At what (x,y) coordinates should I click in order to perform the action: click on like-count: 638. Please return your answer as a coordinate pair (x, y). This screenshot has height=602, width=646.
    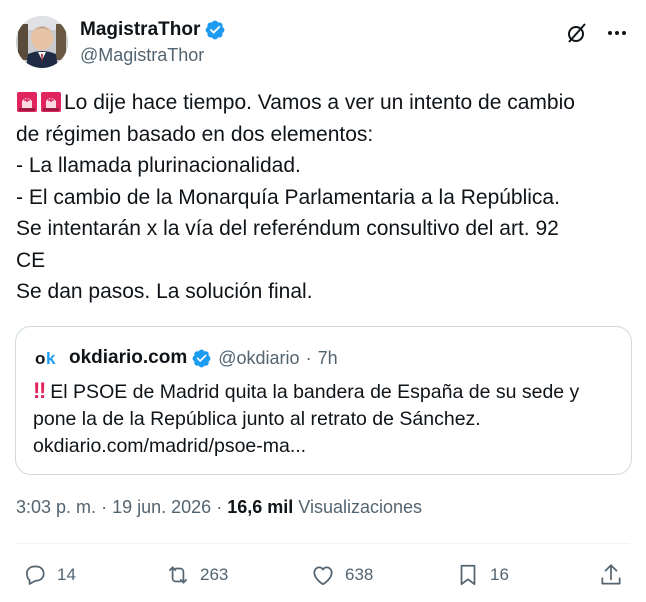
    Looking at the image, I should click on (359, 574).